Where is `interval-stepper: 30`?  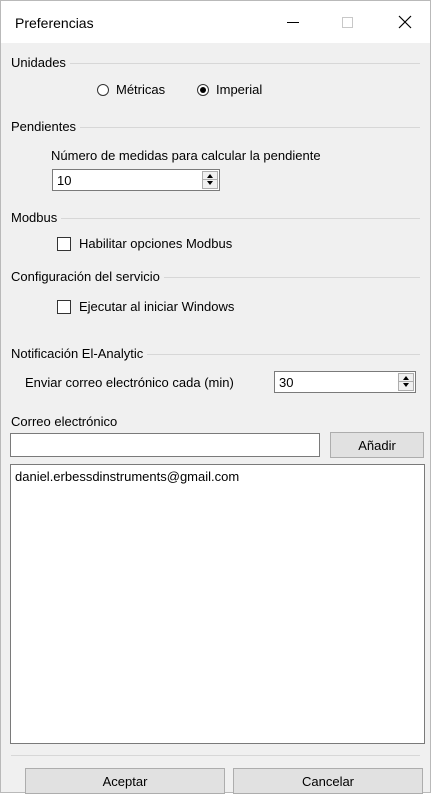
interval-stepper: 30 is located at coordinates (345, 382).